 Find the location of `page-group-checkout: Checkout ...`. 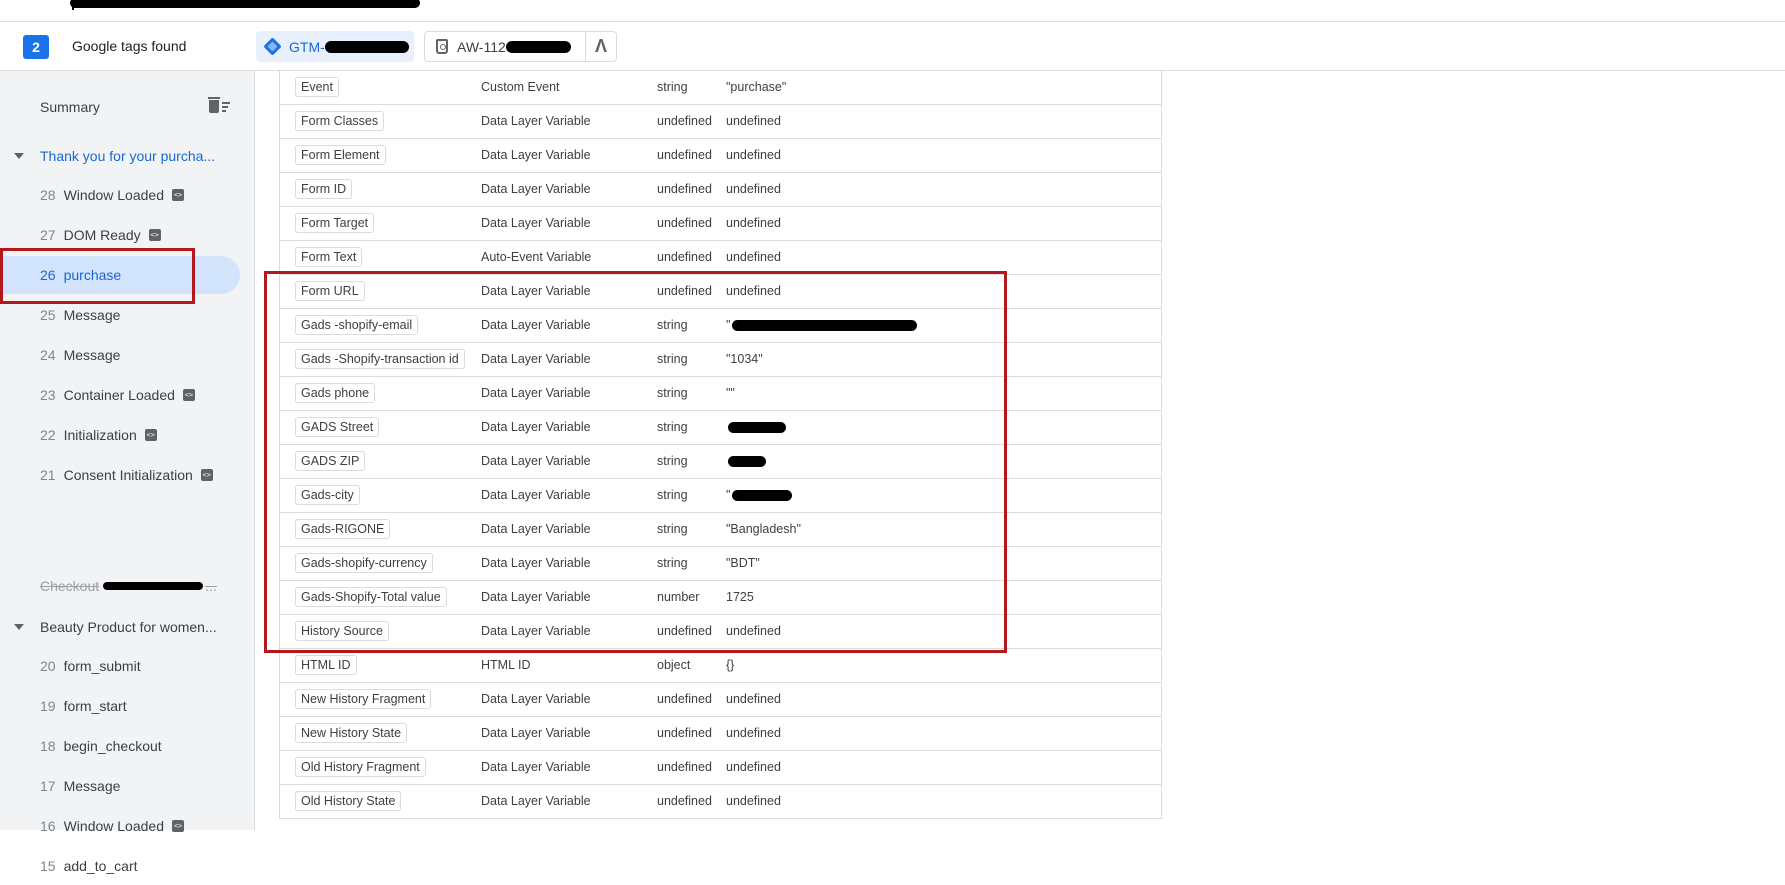

page-group-checkout: Checkout ... is located at coordinates (128, 586).